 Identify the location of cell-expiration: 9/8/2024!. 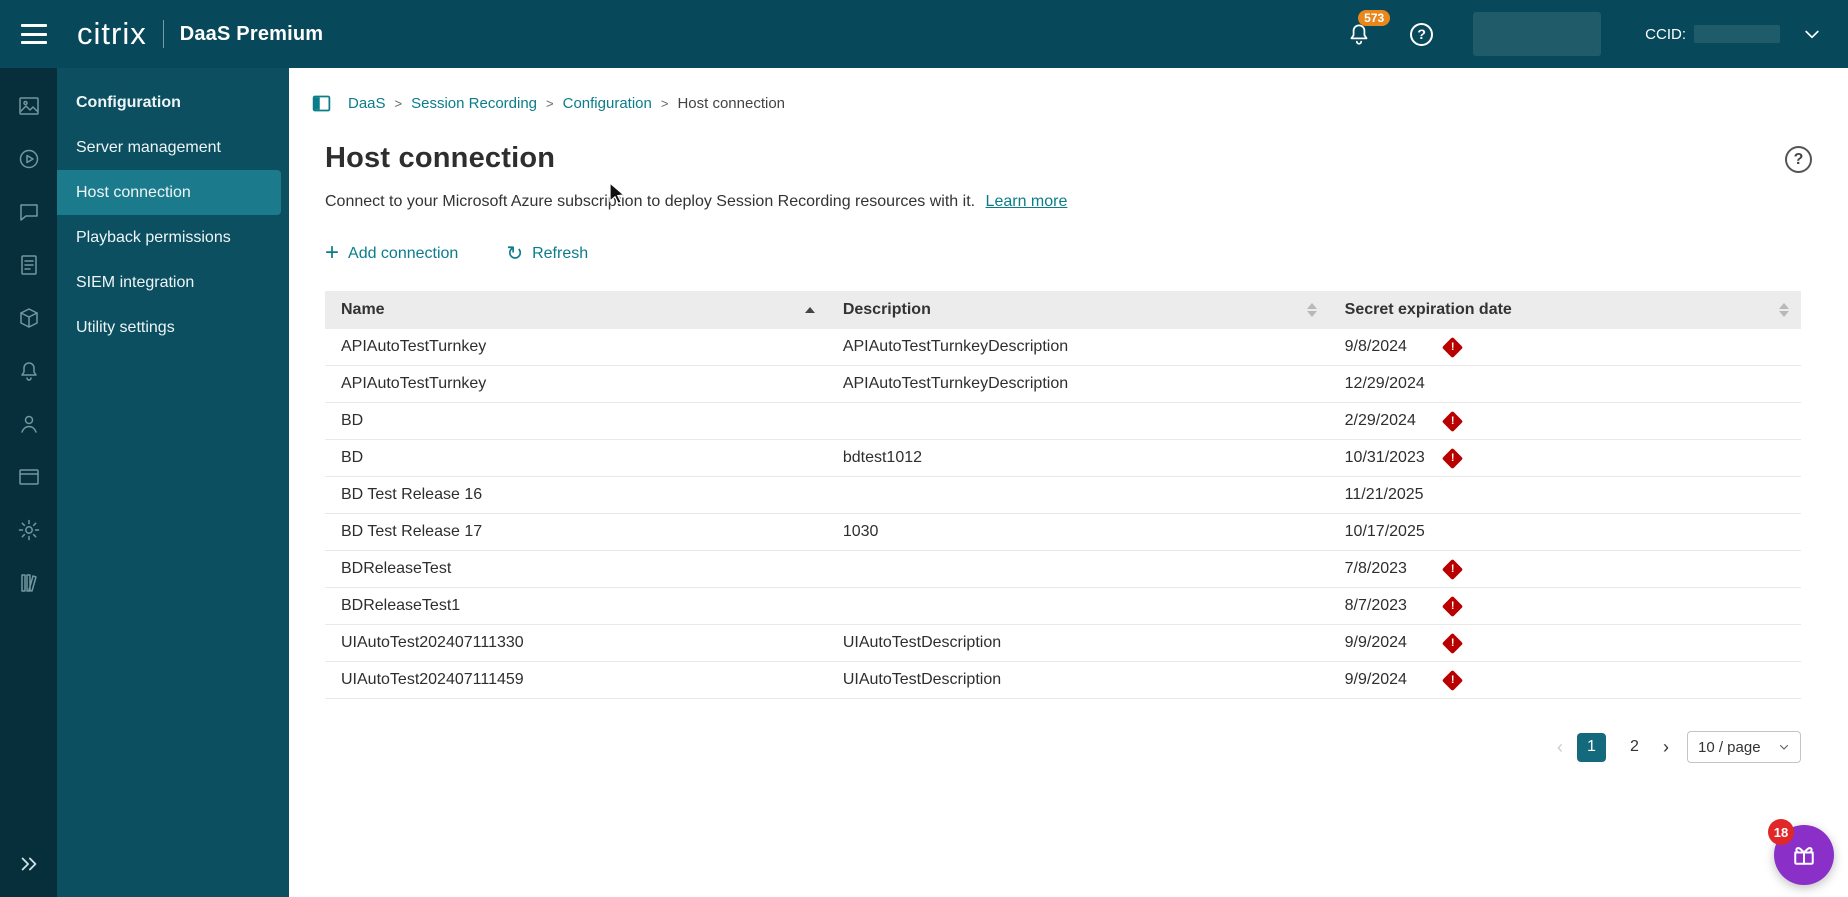
(1564, 347).